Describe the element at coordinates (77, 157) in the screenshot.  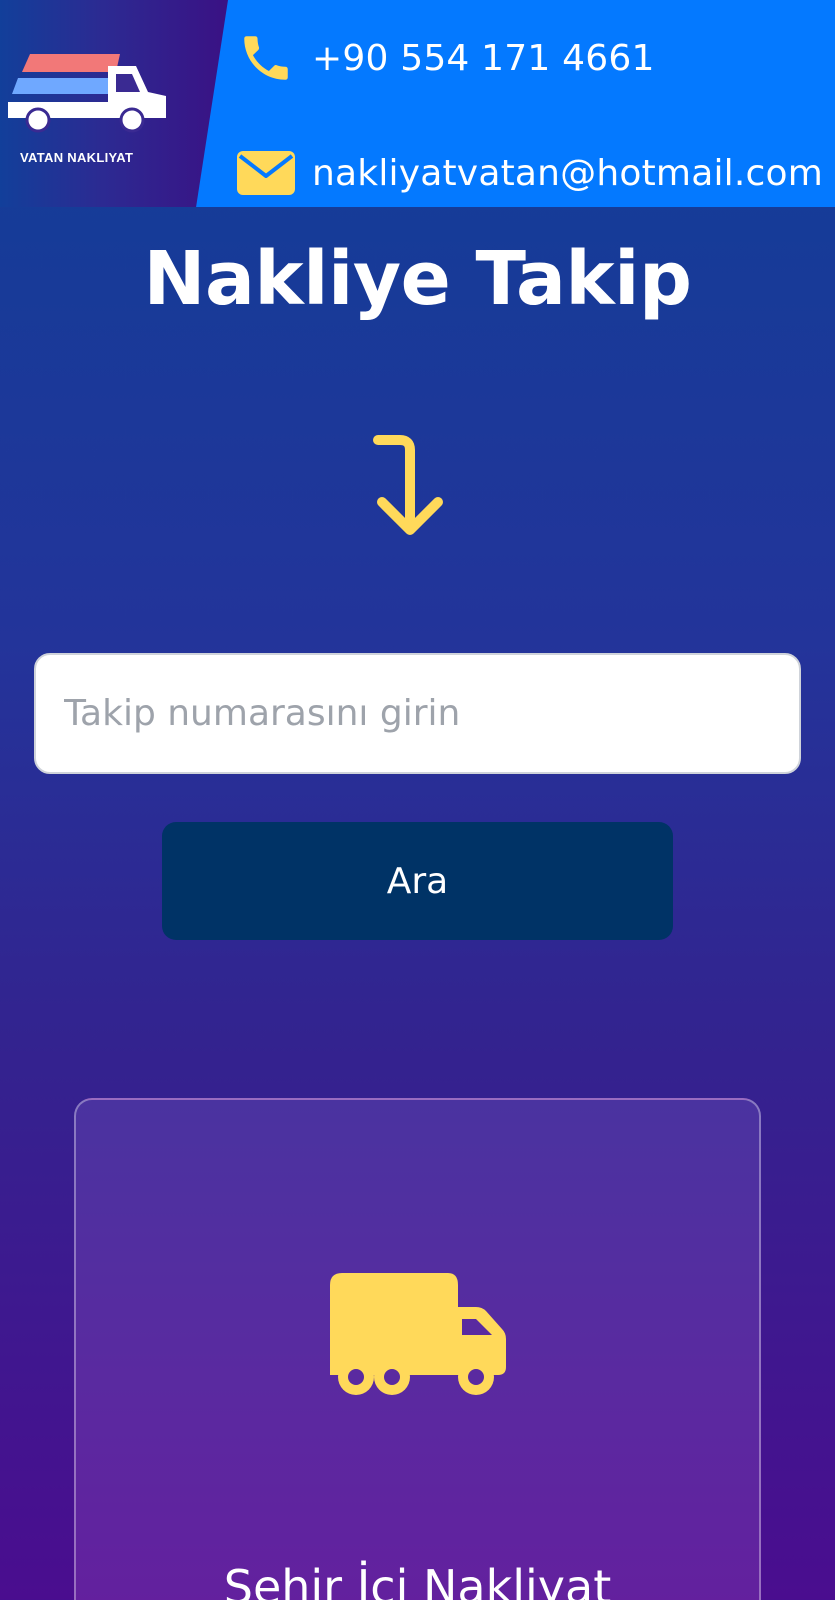
I see `logo-text: VATAN NAKLIYAT` at that location.